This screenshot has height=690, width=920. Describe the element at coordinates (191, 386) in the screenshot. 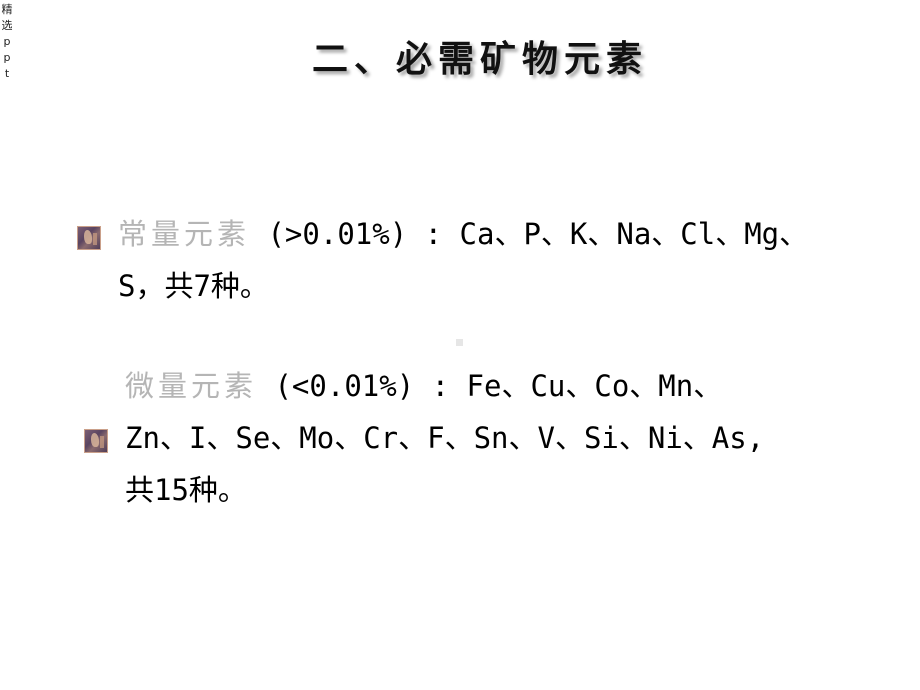

I see `trace-elements-term: 微量元素` at that location.